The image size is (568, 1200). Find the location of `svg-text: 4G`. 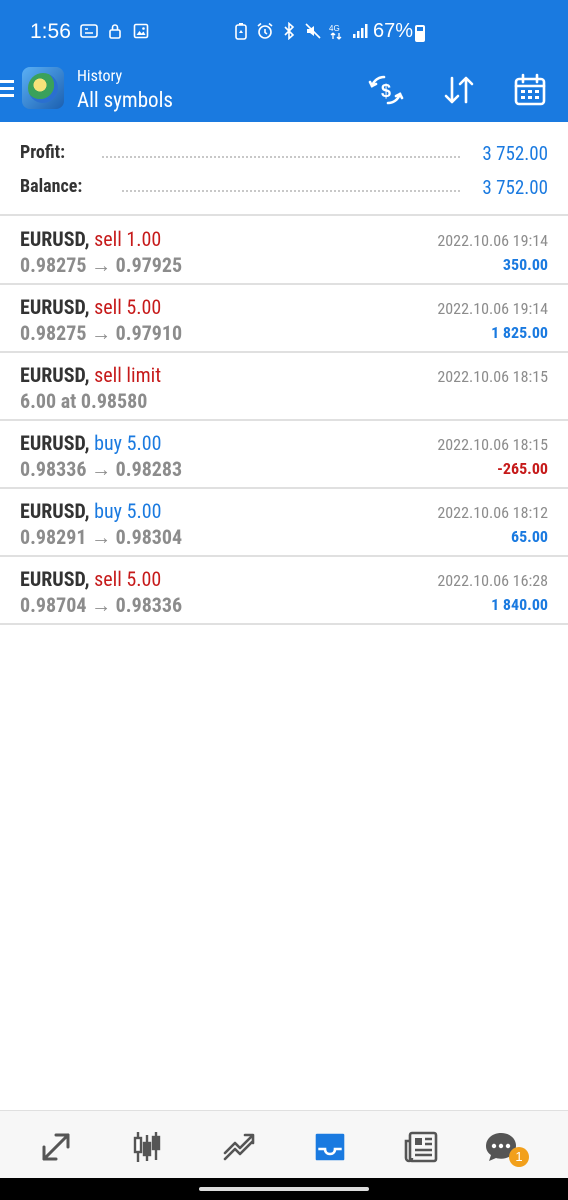

svg-text: 4G is located at coordinates (334, 28).